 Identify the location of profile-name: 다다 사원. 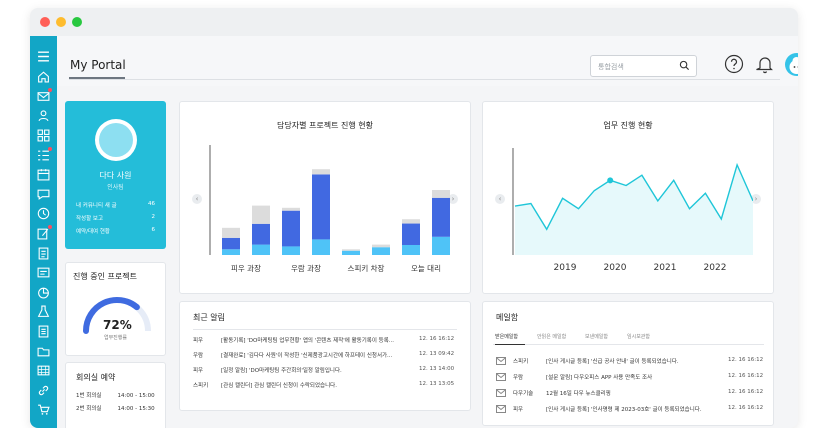
(115, 175).